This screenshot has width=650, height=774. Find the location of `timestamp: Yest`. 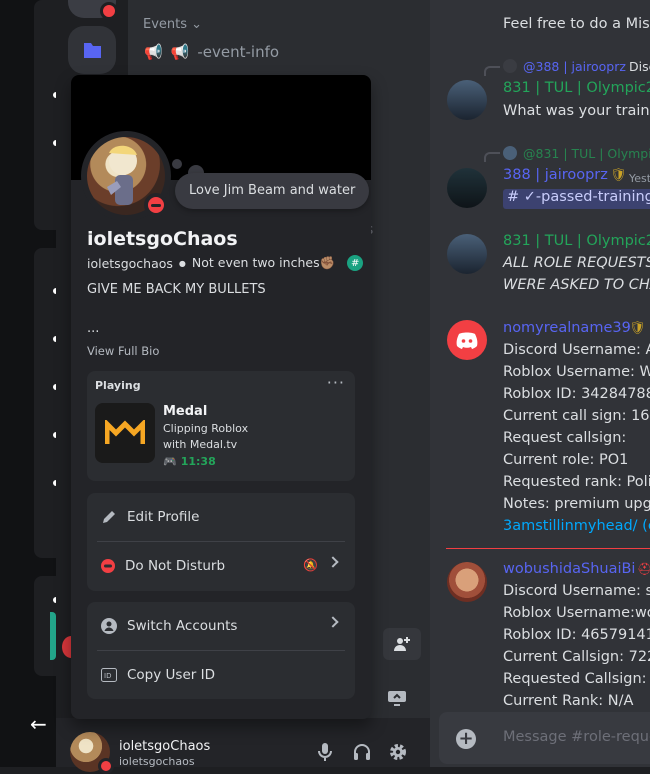

timestamp: Yest is located at coordinates (639, 178).